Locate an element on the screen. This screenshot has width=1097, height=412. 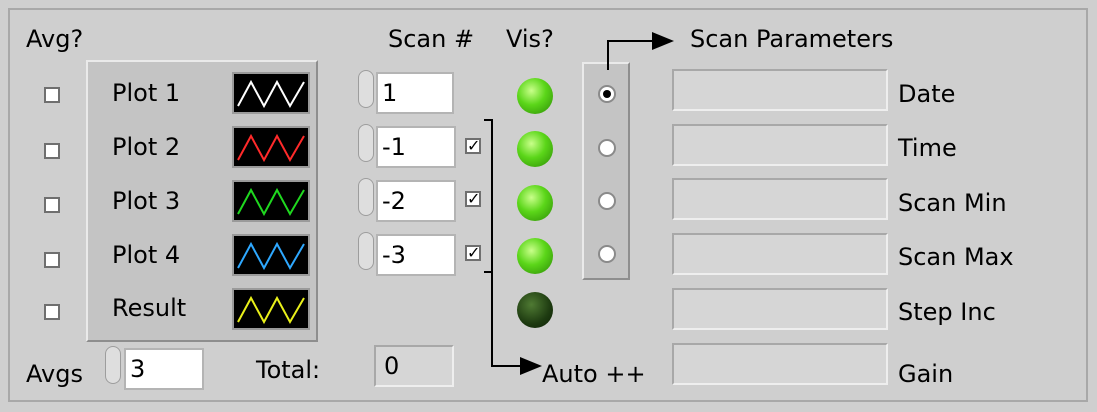
wiring-lines is located at coordinates (579, 203).